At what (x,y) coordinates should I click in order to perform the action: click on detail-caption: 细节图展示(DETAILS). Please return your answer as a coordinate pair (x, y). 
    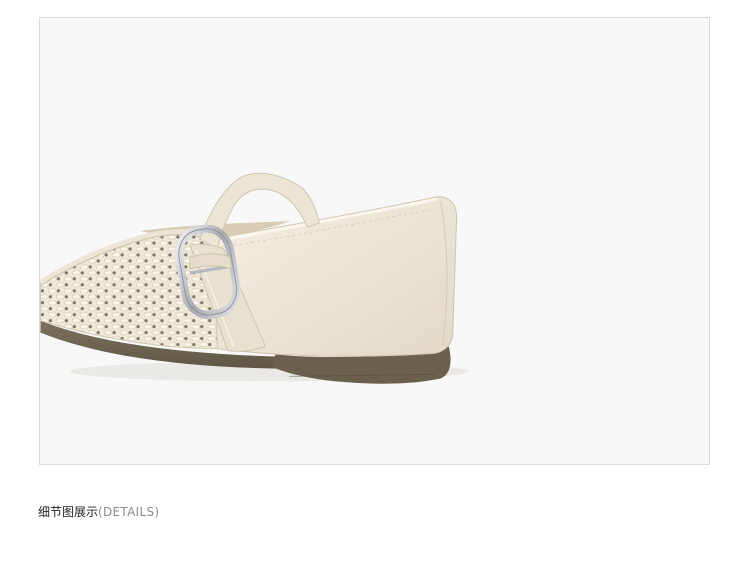
    Looking at the image, I should click on (98, 512).